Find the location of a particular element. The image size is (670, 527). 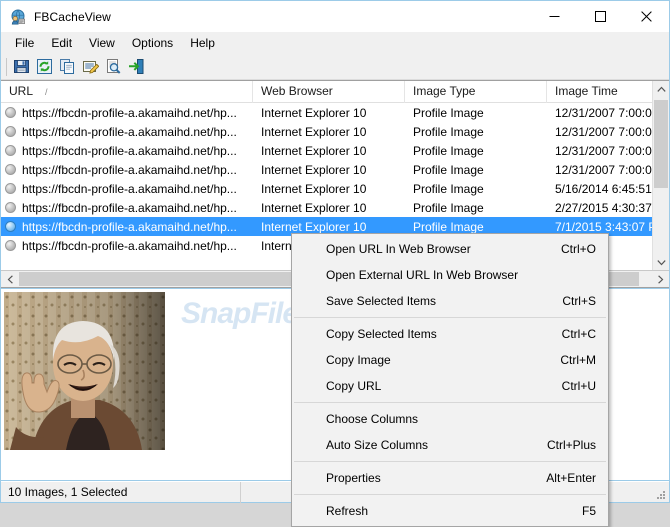

context-menu-accel: Ctrl+O is located at coordinates (578, 249).